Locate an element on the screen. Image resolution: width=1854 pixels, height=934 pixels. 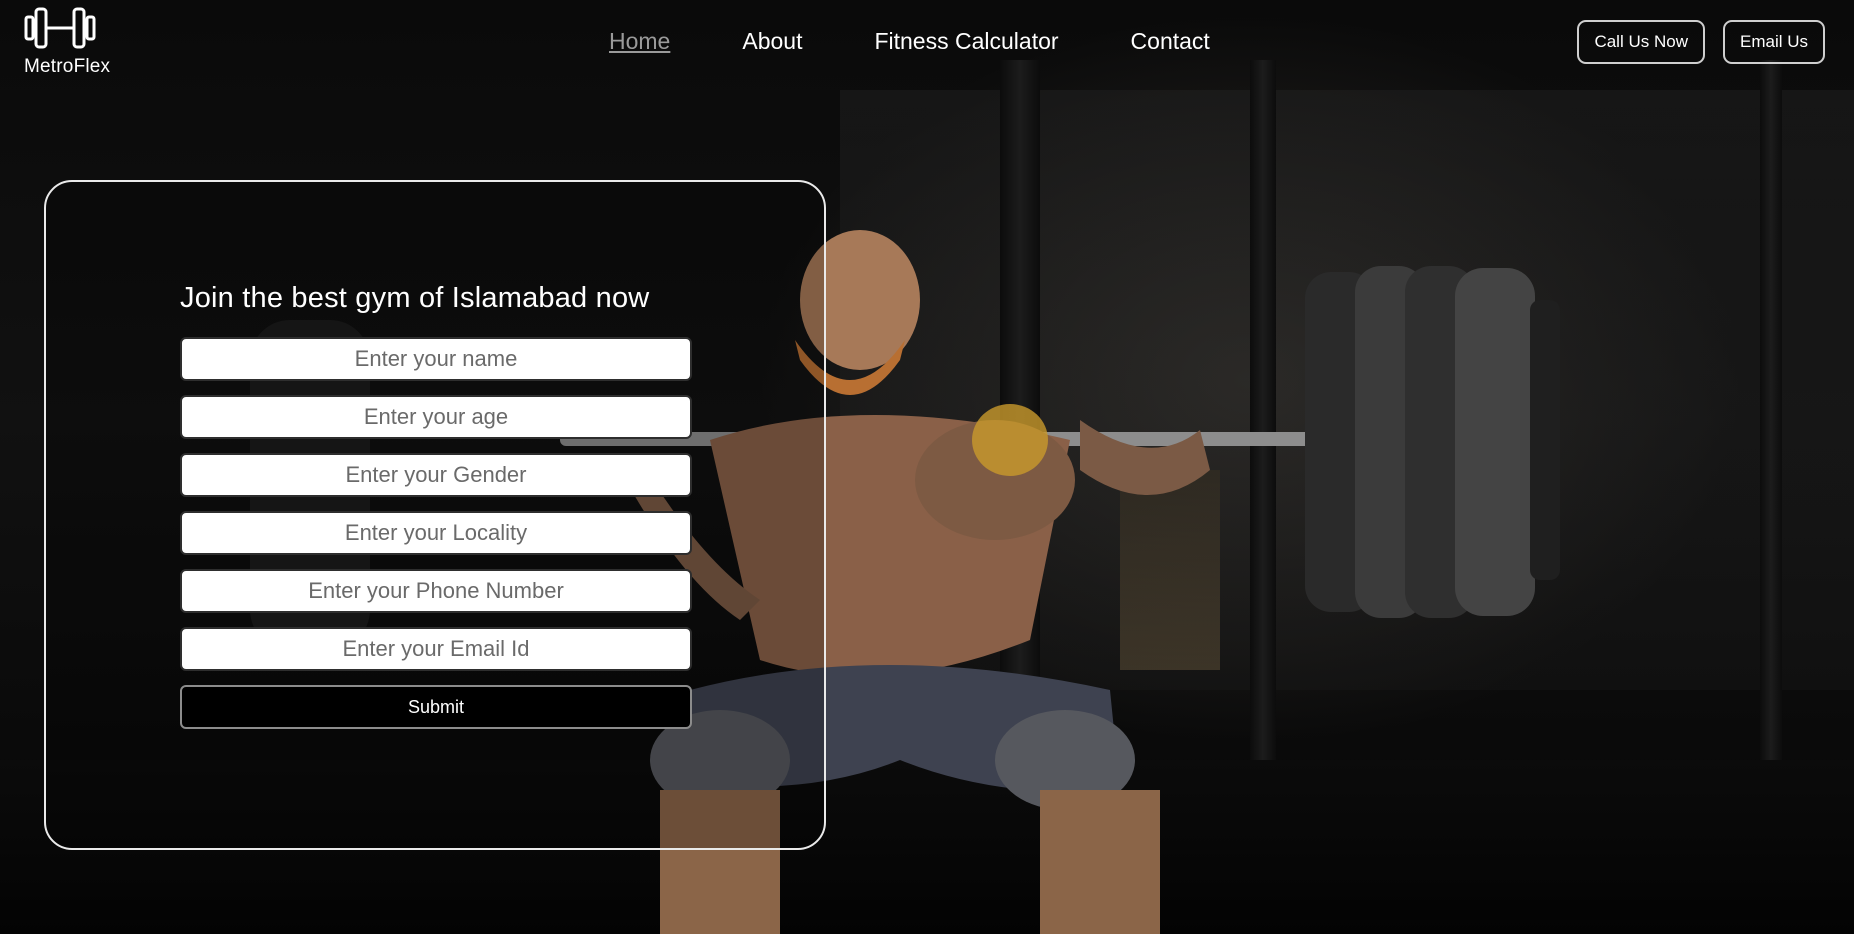
nav-item-contact: Contact is located at coordinates (1170, 41).